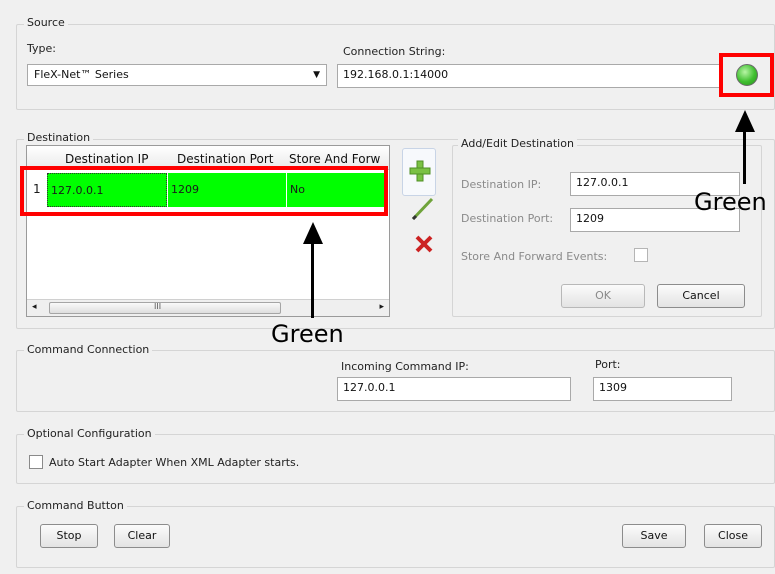 The width and height of the screenshot is (775, 574). What do you see at coordinates (423, 209) in the screenshot?
I see `edit-pencil-icon` at bounding box center [423, 209].